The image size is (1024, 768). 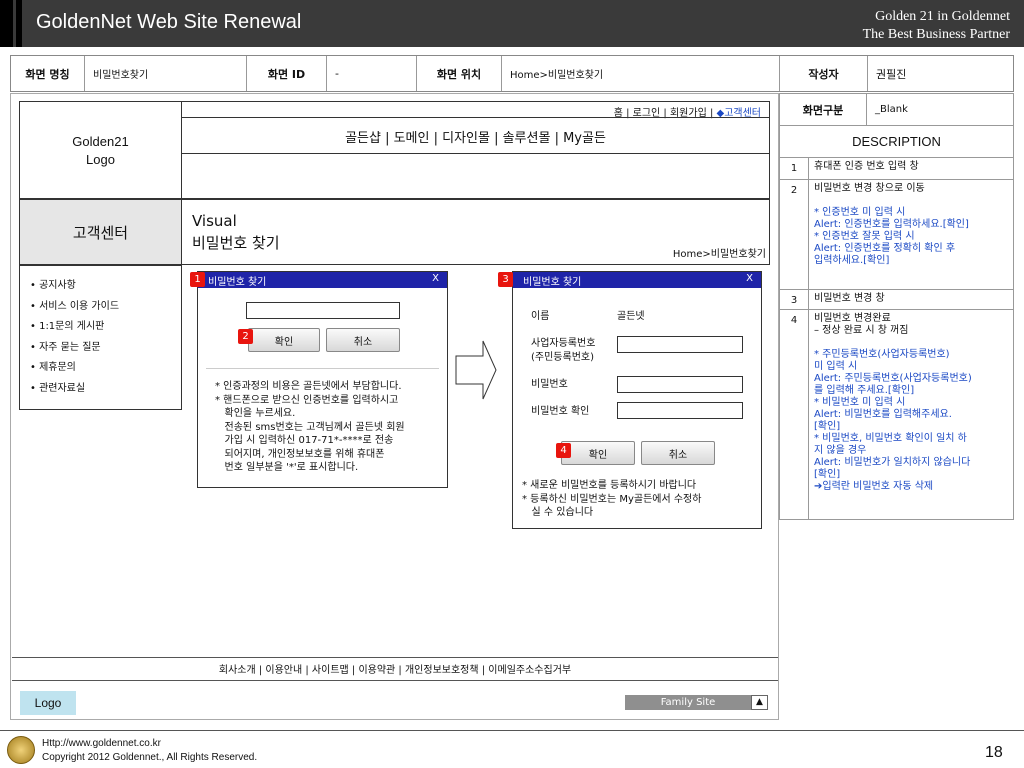 What do you see at coordinates (896, 168) in the screenshot?
I see `description-row: 1 휴대폰 인증 번호 입력 창` at bounding box center [896, 168].